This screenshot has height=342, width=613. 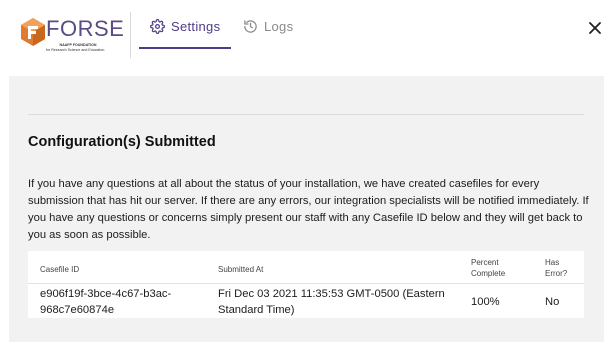 What do you see at coordinates (595, 28) in the screenshot?
I see `close-icon` at bounding box center [595, 28].